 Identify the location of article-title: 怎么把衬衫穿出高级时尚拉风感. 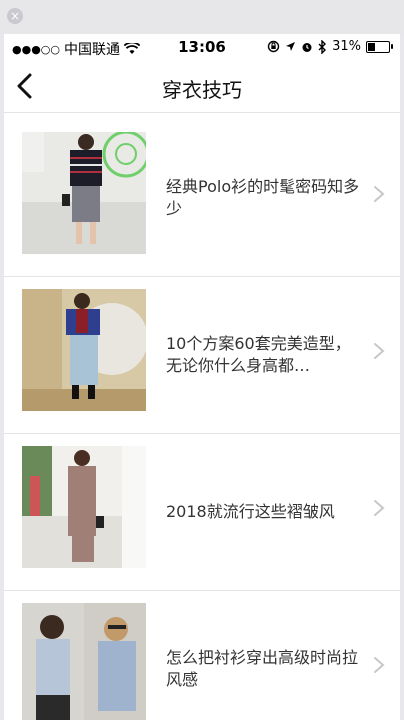
(262, 668).